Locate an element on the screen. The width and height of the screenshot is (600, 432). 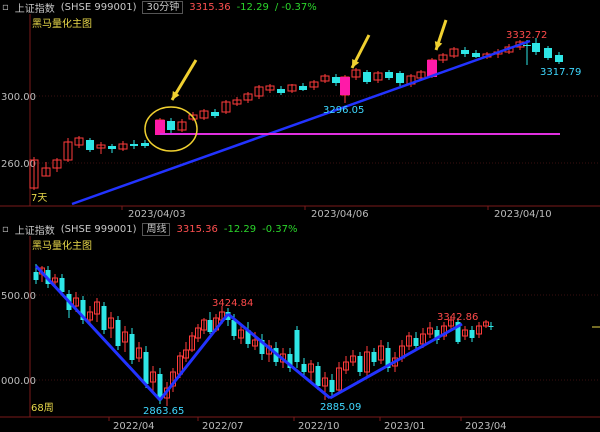
y-tick-label: 300.00 is located at coordinates (18, 97).